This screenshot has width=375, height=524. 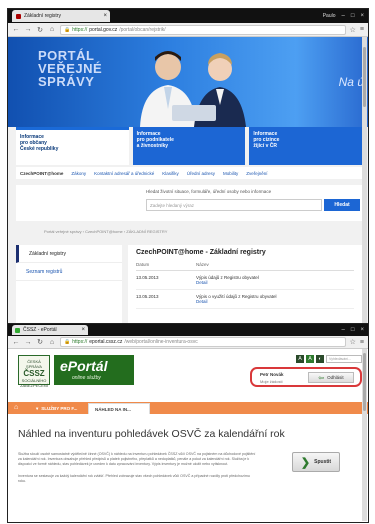 I want to click on logout-icon: ⇦, so click(x=321, y=378).